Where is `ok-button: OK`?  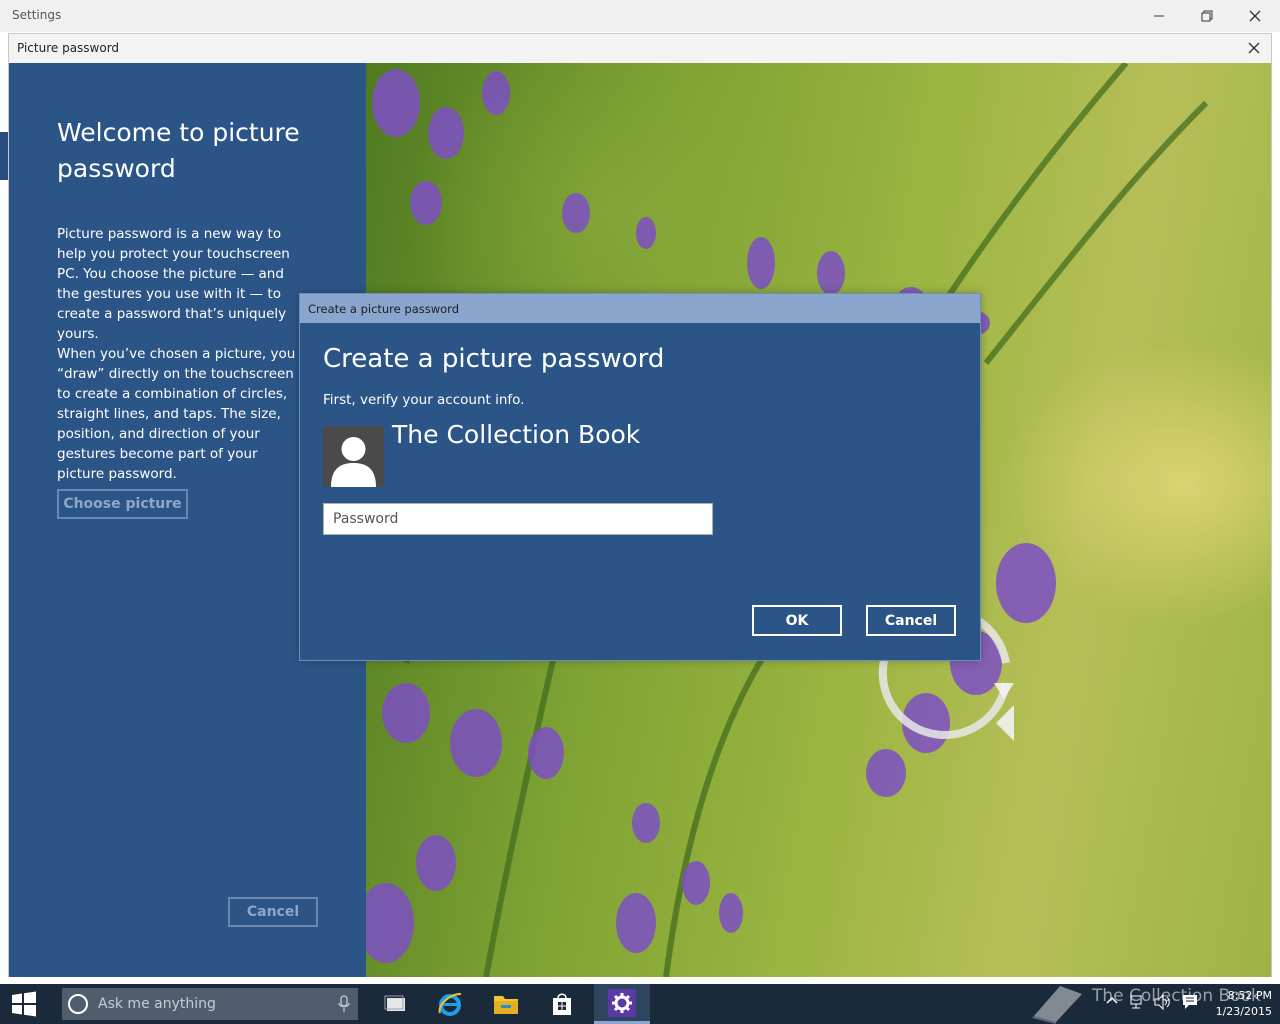
ok-button: OK is located at coordinates (797, 620).